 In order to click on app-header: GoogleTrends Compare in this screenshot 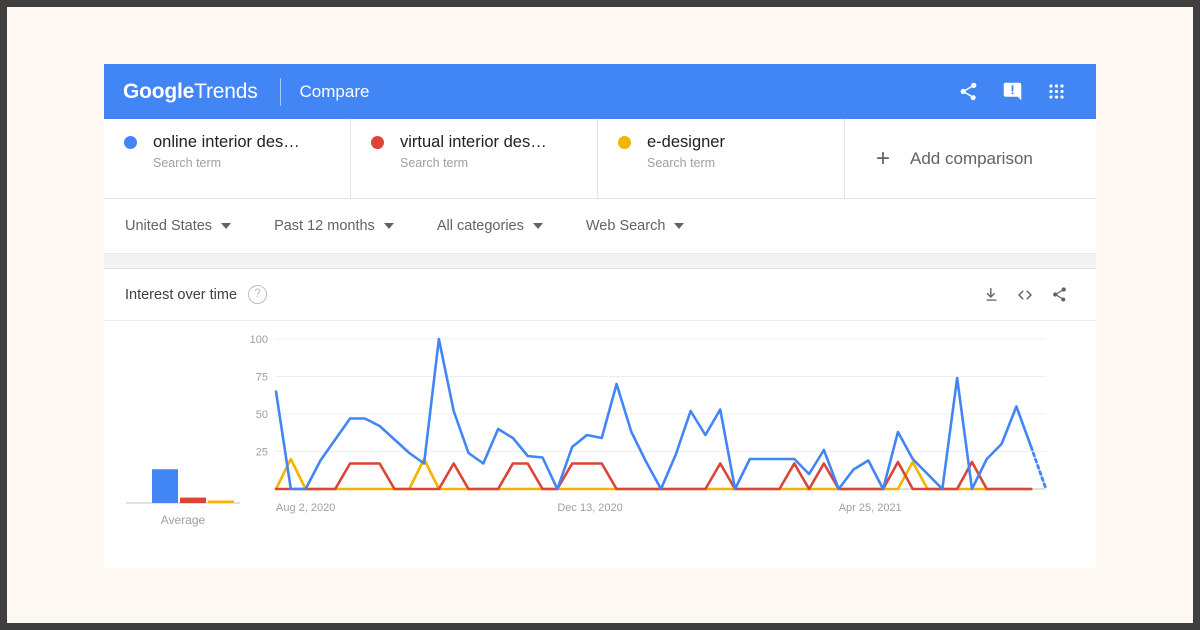, I will do `click(600, 91)`.